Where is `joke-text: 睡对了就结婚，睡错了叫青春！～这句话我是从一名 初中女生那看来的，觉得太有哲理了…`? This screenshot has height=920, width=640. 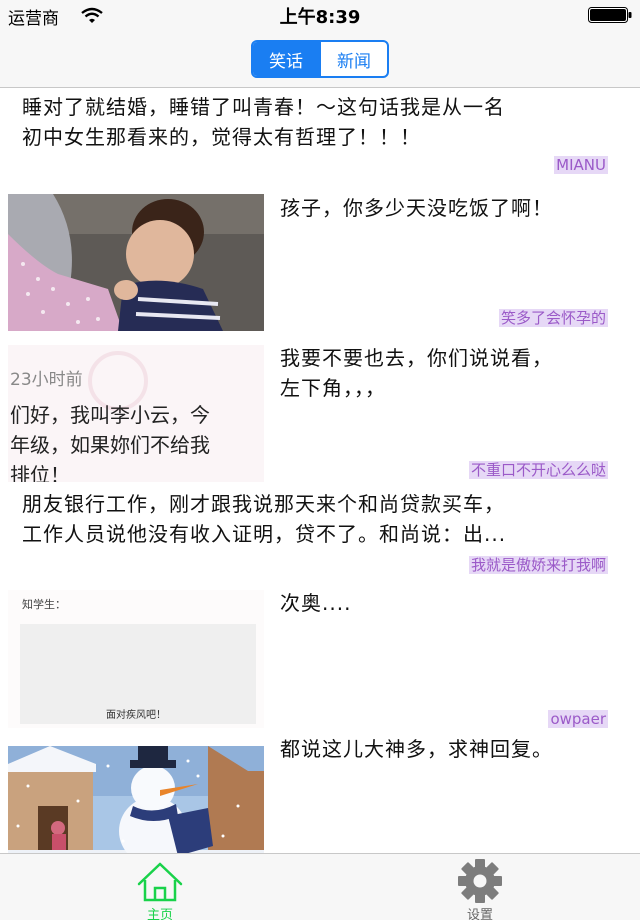
joke-text: 睡对了就结婚，睡错了叫青春！～这句话我是从一名 初中女生那看来的，觉得太有哲理了… is located at coordinates (263, 122).